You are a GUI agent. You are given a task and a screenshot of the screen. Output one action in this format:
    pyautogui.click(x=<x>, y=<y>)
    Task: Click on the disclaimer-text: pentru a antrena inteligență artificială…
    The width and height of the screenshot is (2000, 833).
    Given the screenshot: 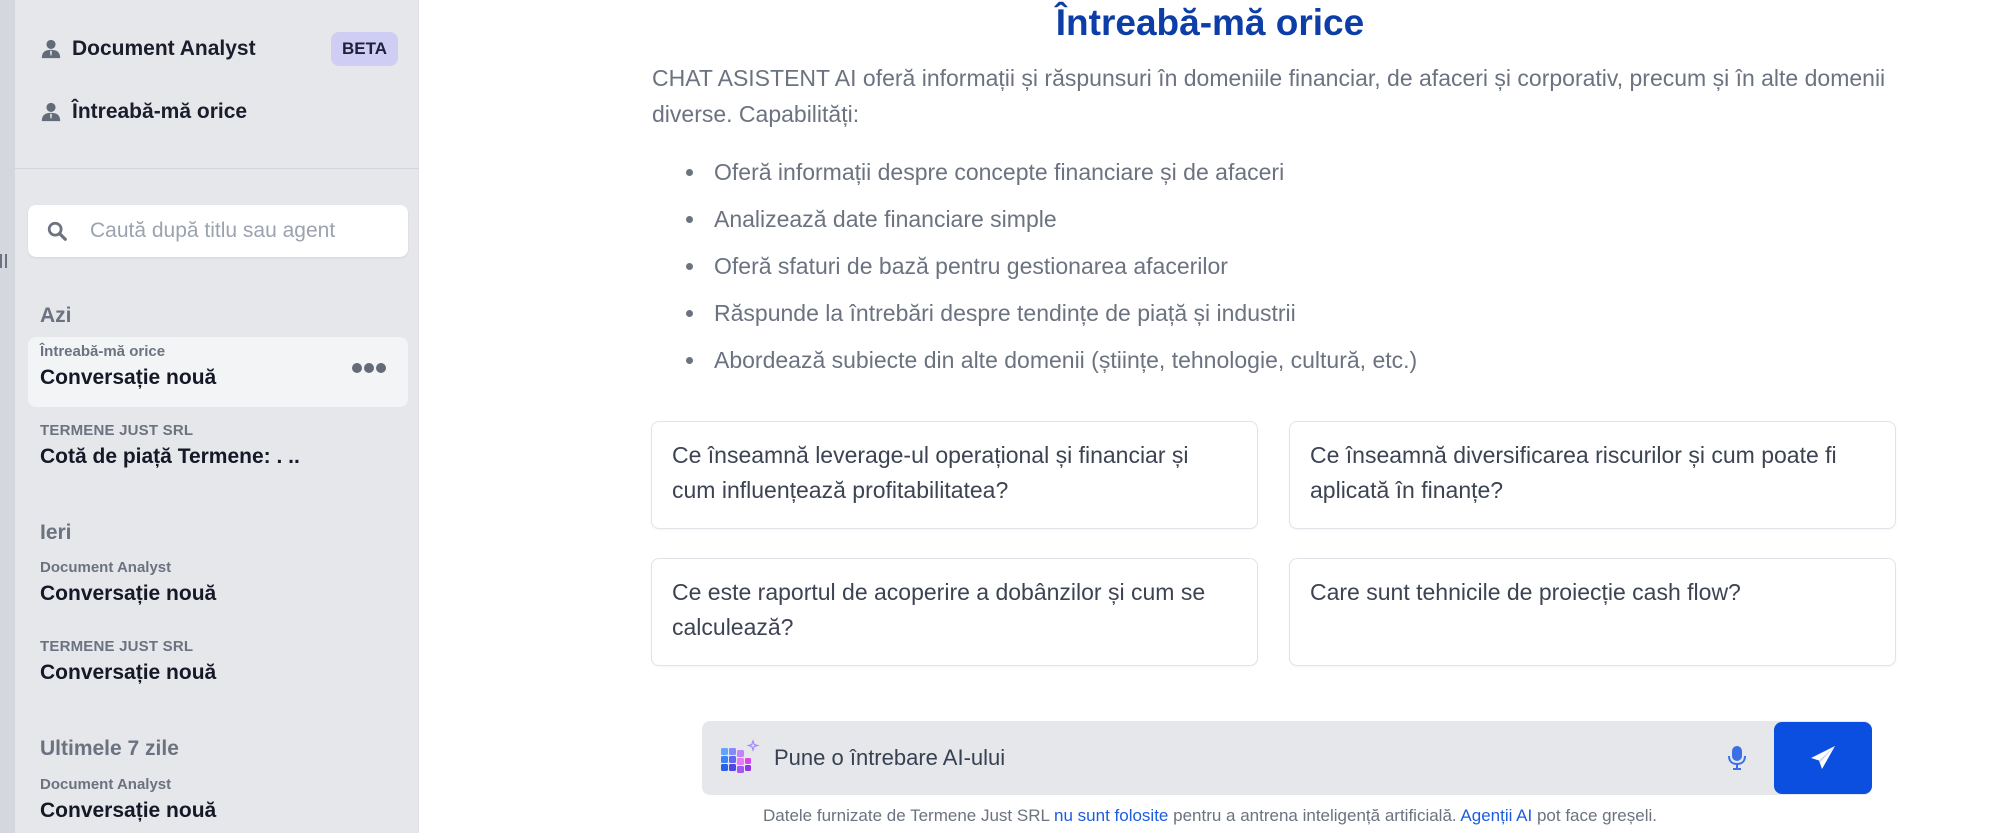 What is the action you would take?
    pyautogui.click(x=1314, y=815)
    